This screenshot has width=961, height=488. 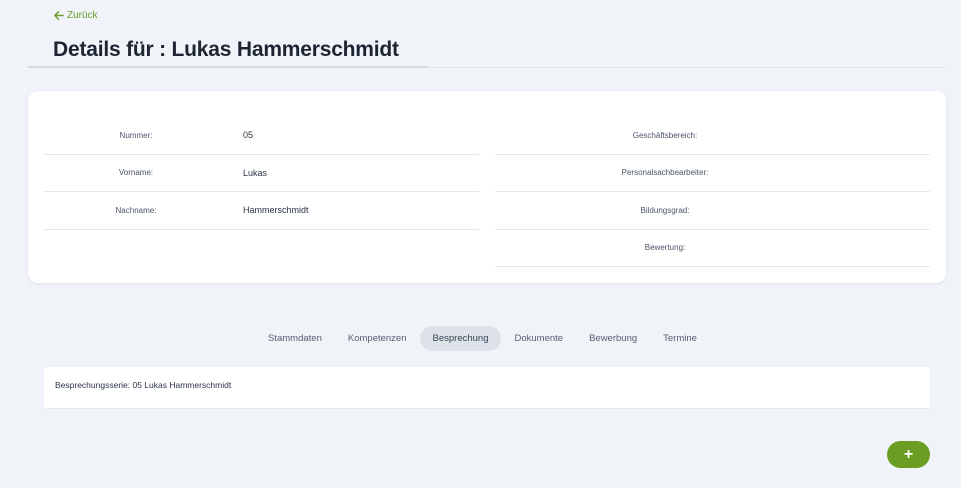 I want to click on detail-value: 05, so click(x=248, y=135).